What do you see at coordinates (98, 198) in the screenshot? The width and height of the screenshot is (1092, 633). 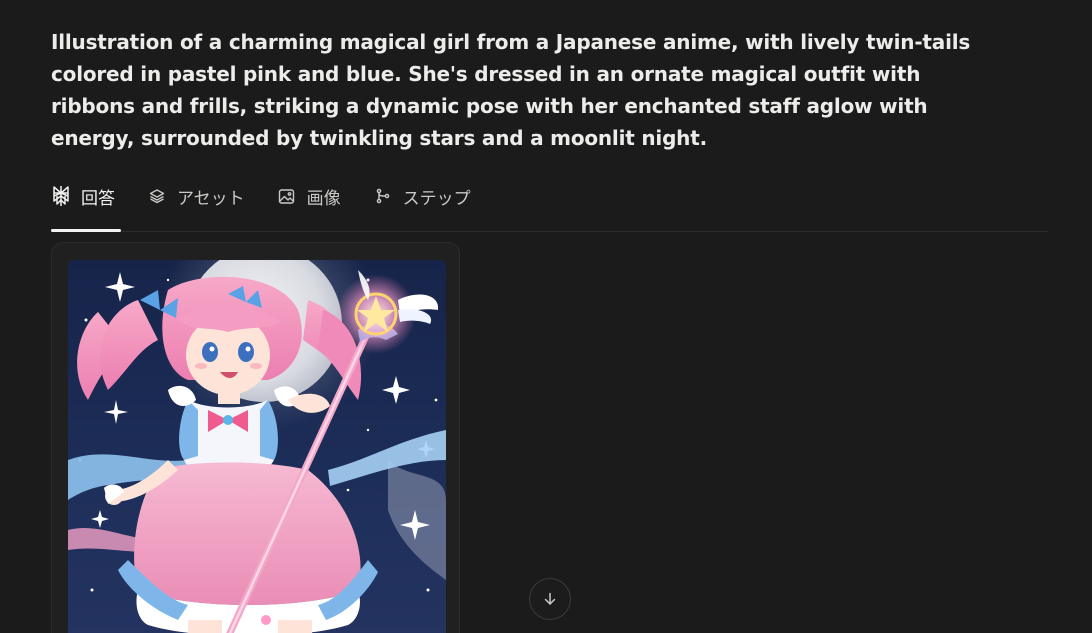 I see `tab-answer-label: 回答` at bounding box center [98, 198].